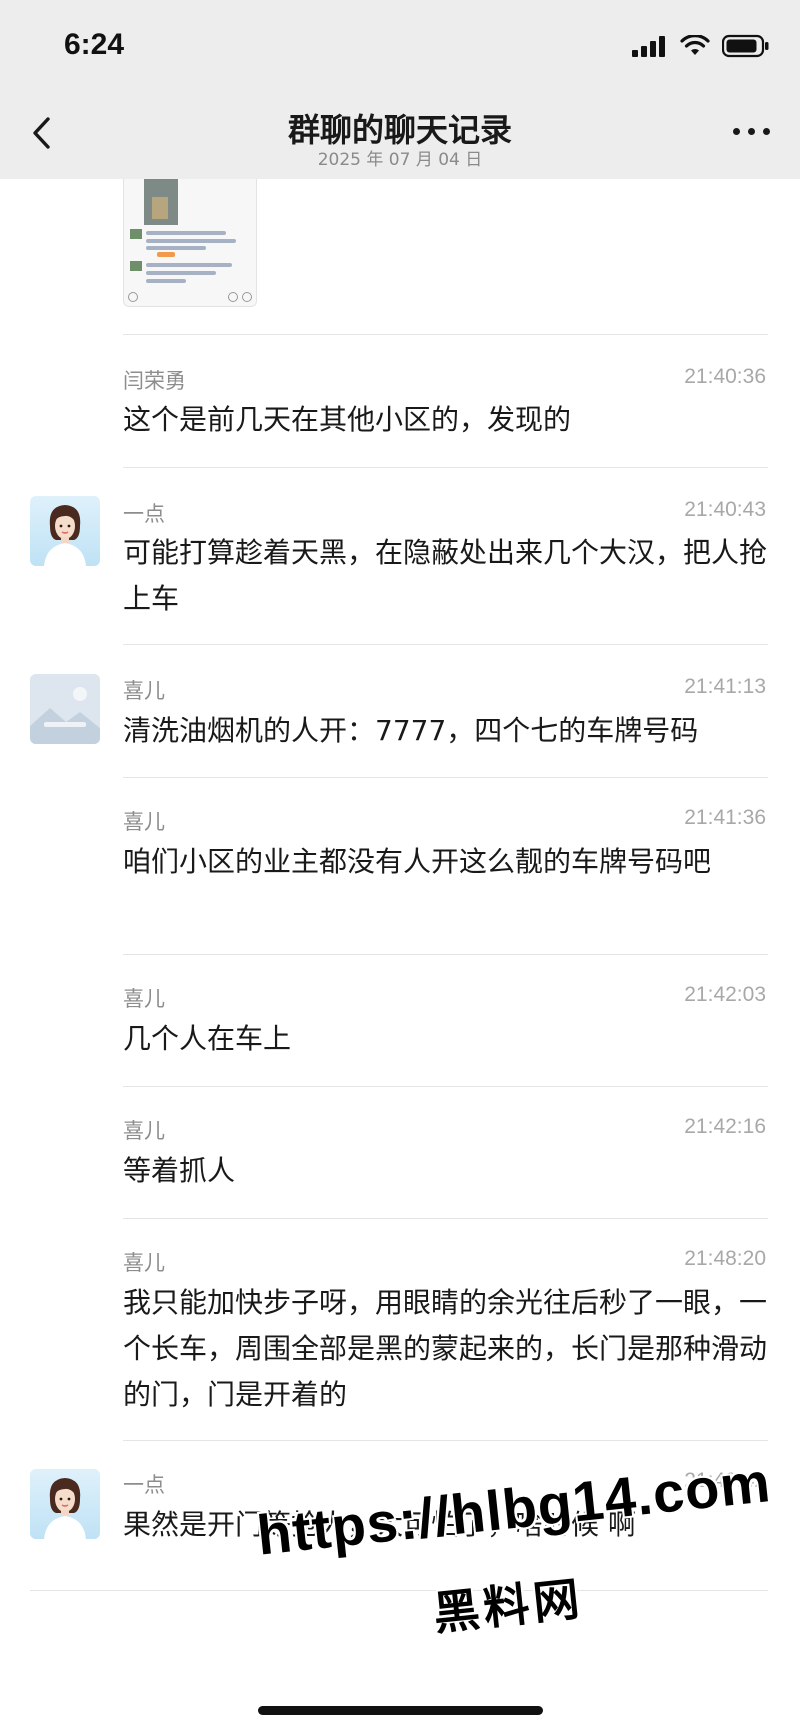  Describe the element at coordinates (514, 1508) in the screenshot. I see `watermark-url: https://hlbg14.com` at that location.